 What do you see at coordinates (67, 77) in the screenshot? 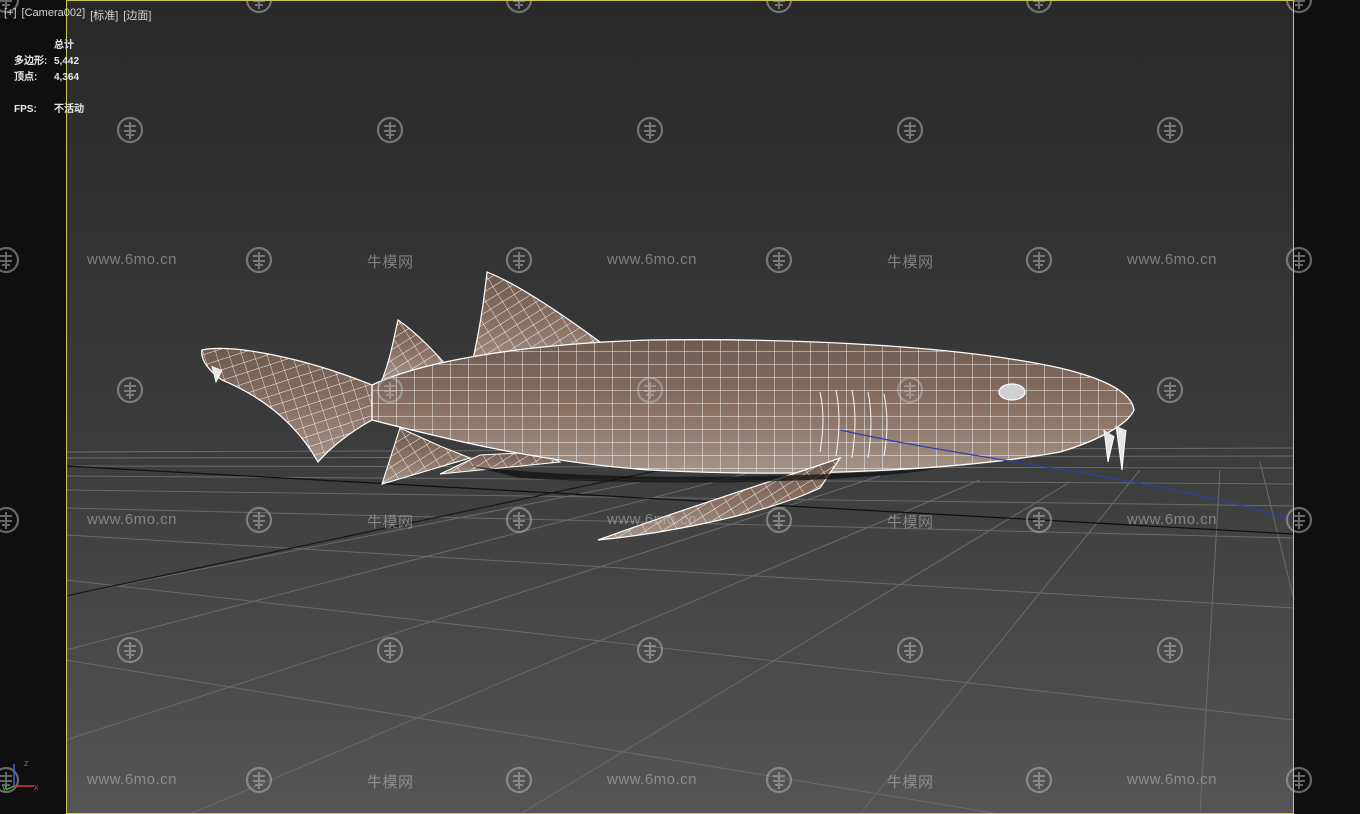
I see `stats-vertices-value: 4,364` at bounding box center [67, 77].